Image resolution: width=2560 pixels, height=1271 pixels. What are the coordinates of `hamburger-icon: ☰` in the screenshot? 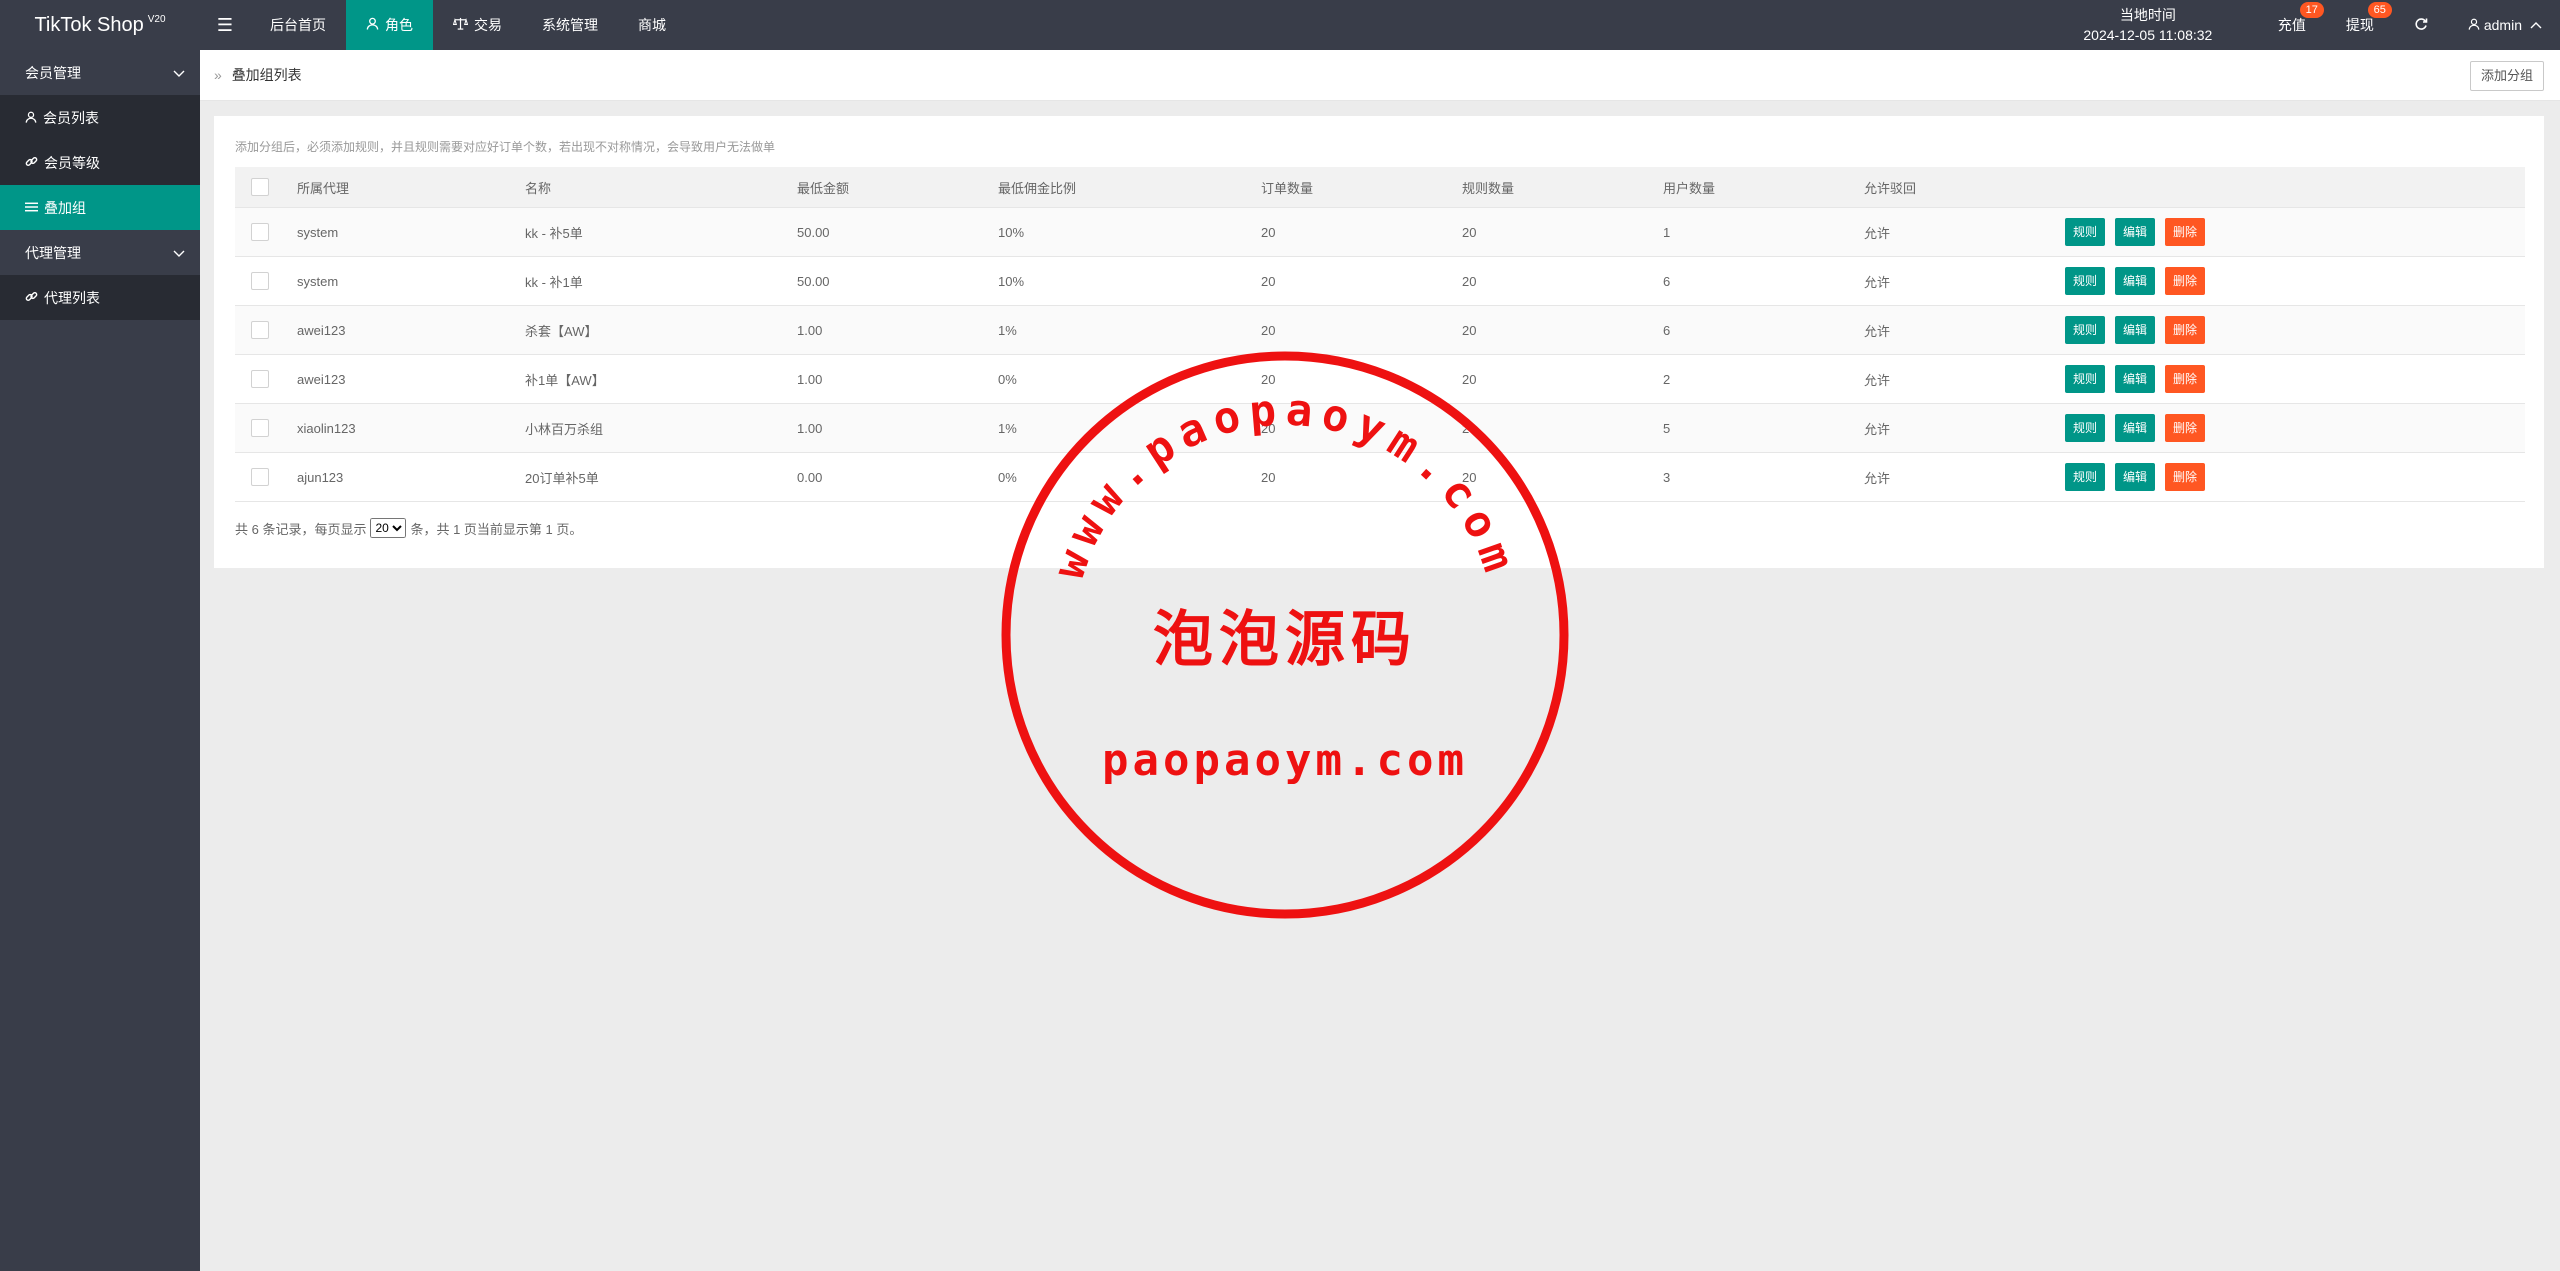 It's located at (225, 24).